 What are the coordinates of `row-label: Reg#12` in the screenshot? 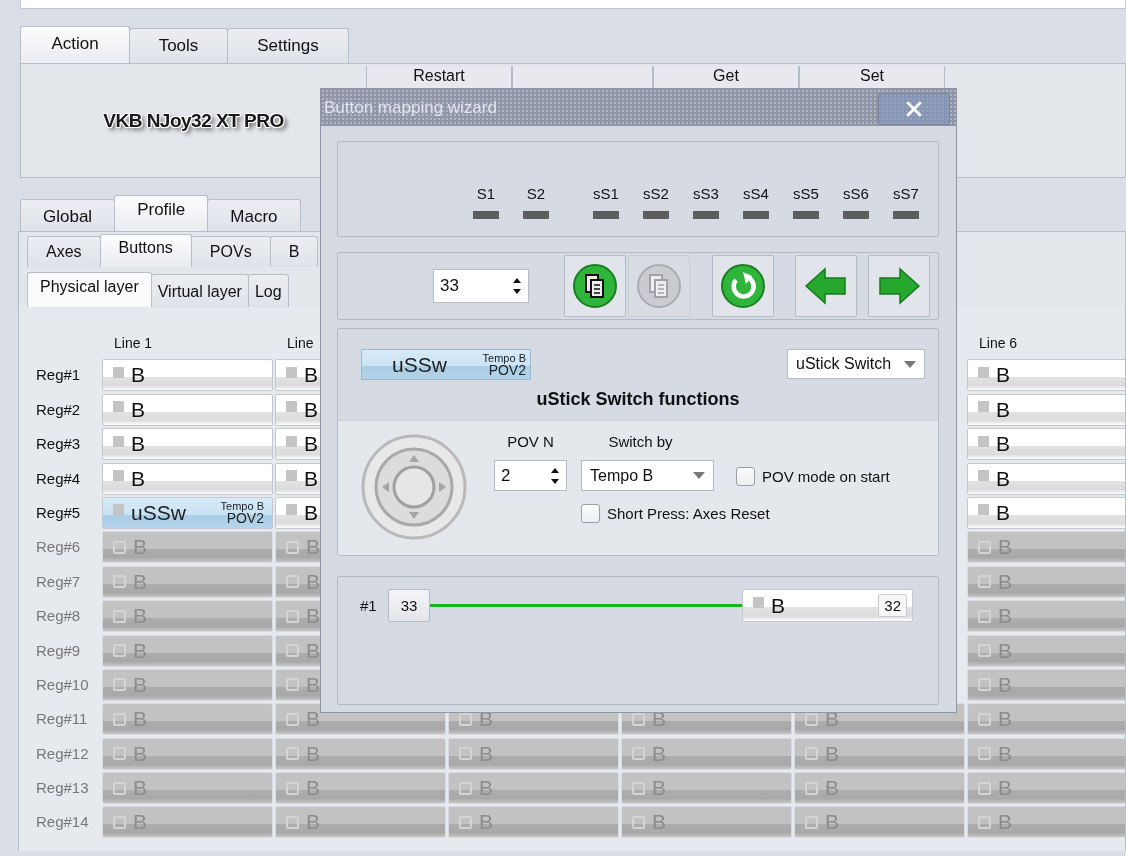 It's located at (62, 753).